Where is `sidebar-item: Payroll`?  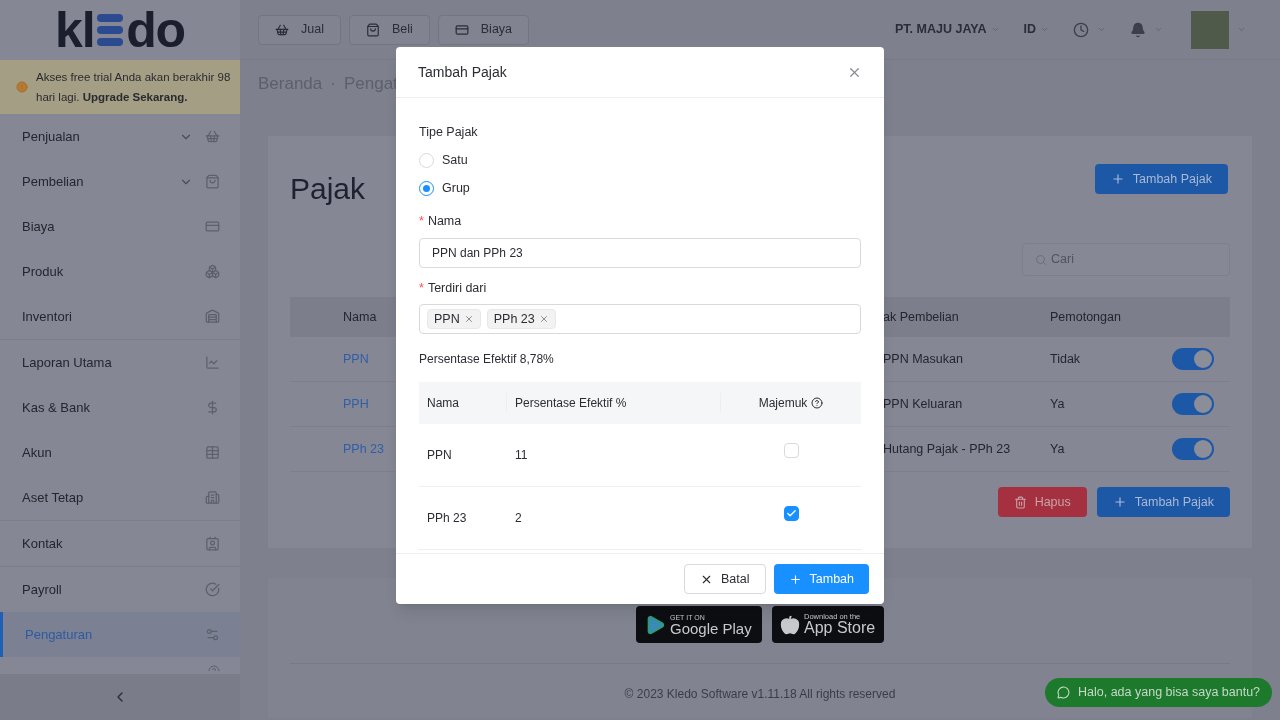
sidebar-item: Payroll is located at coordinates (120, 589).